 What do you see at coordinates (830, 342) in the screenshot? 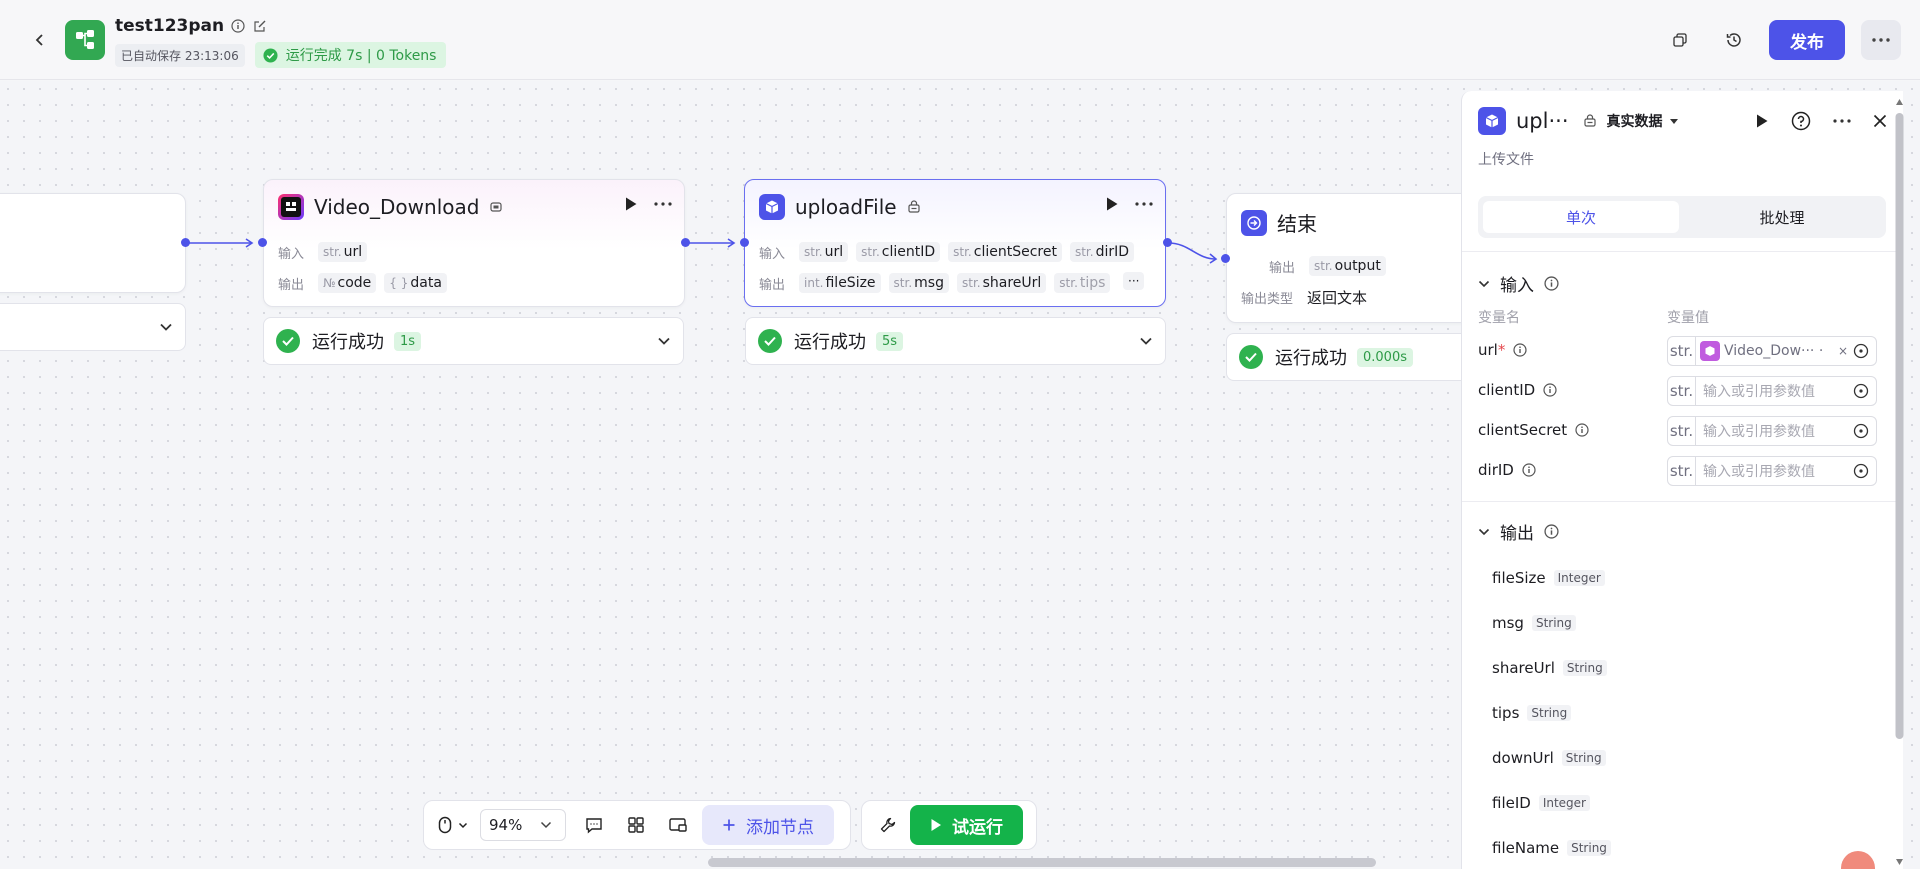
I see `status-text: 运行成功` at bounding box center [830, 342].